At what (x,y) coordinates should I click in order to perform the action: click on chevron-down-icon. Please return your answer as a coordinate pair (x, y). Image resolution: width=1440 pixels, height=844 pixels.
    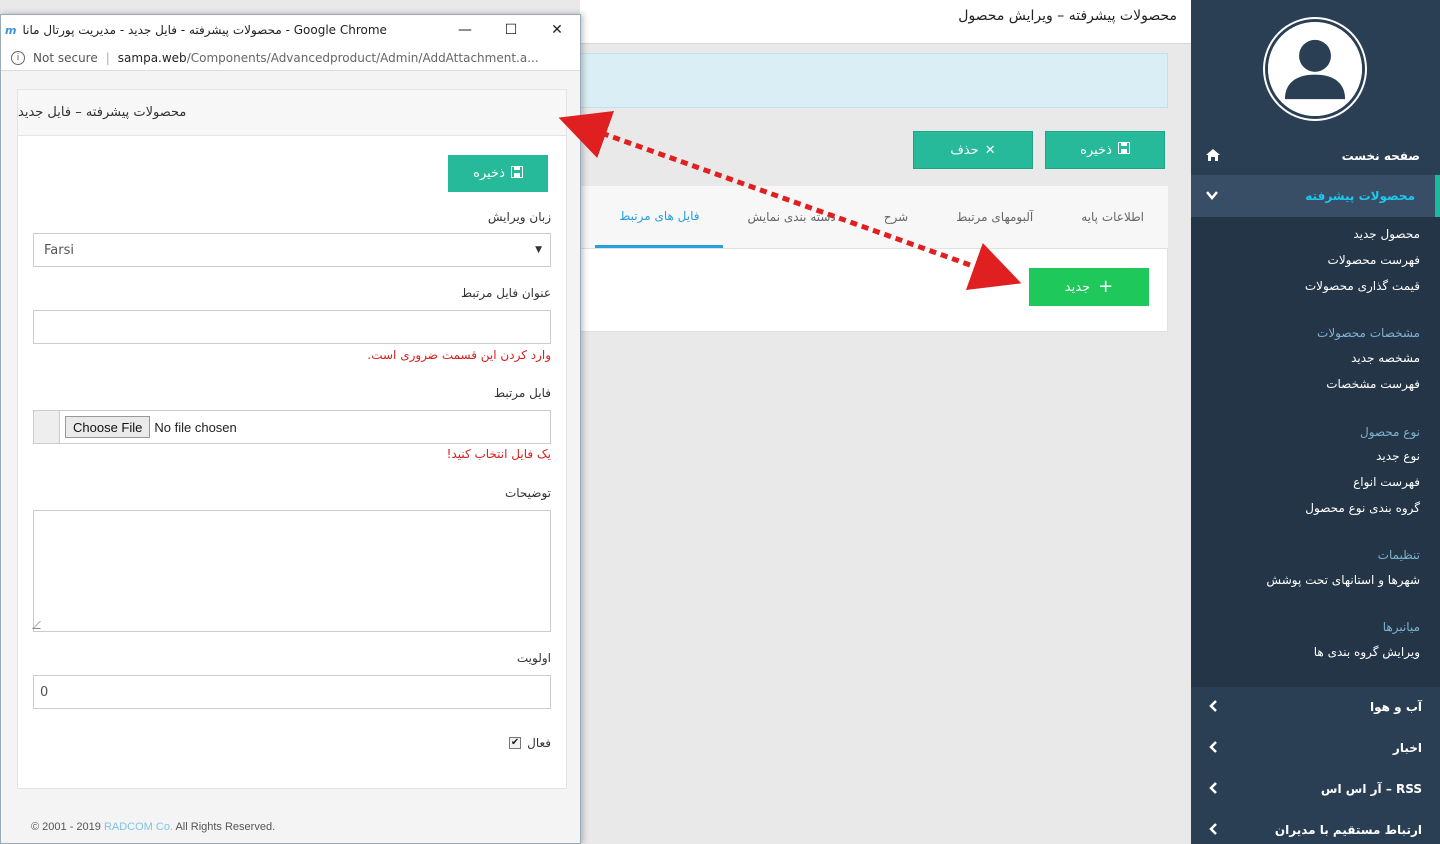
    Looking at the image, I should click on (1212, 196).